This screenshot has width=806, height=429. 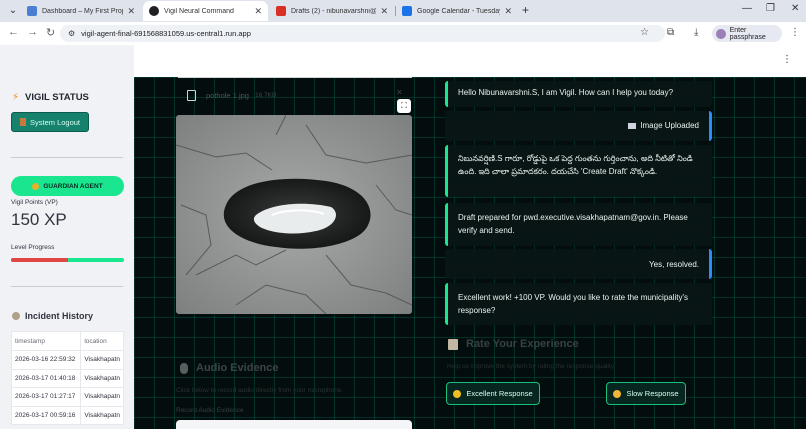 I want to click on rate-experience-title: Rate Your Experience, so click(x=522, y=344).